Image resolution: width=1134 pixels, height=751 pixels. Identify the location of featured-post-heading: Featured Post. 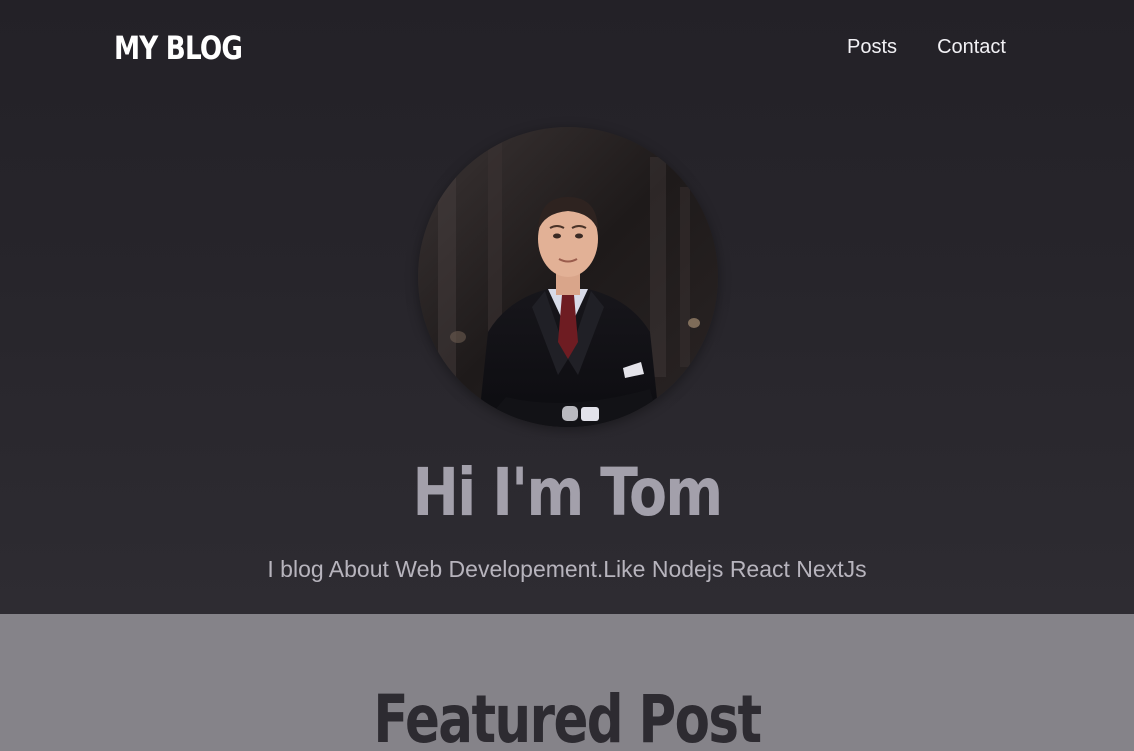
(567, 716).